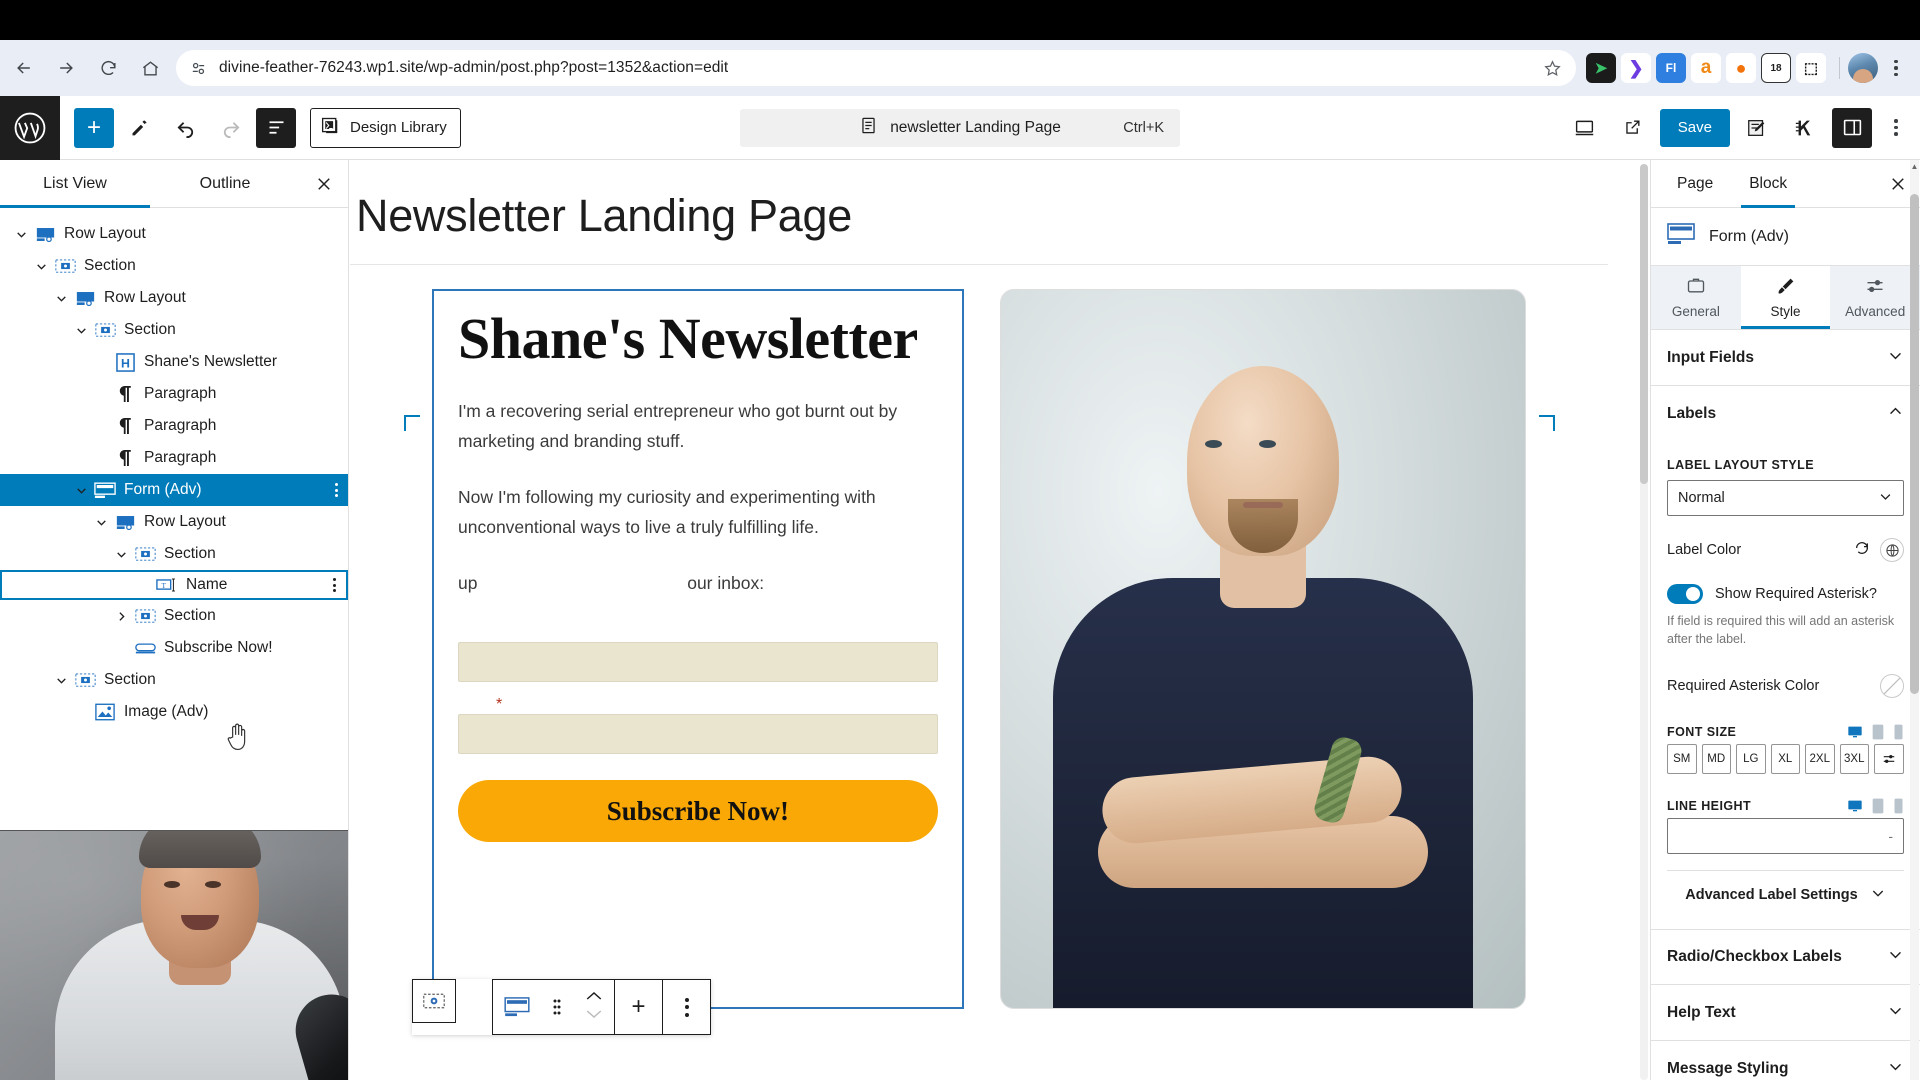  Describe the element at coordinates (1820, 759) in the screenshot. I see `font-size-2xl: 2XL` at that location.